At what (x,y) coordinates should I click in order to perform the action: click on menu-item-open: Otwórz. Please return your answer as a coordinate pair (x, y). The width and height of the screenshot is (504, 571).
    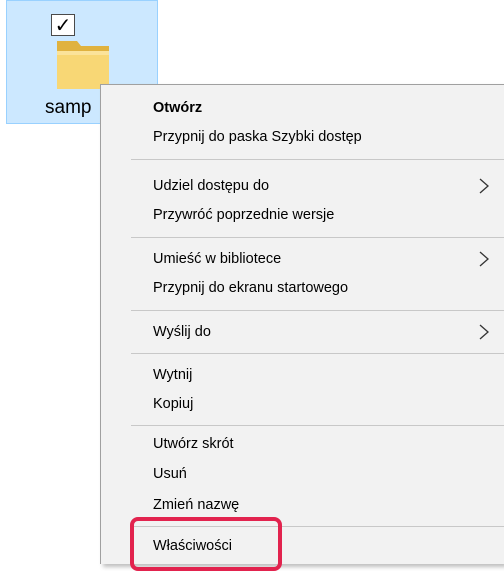
    Looking at the image, I should click on (302, 107).